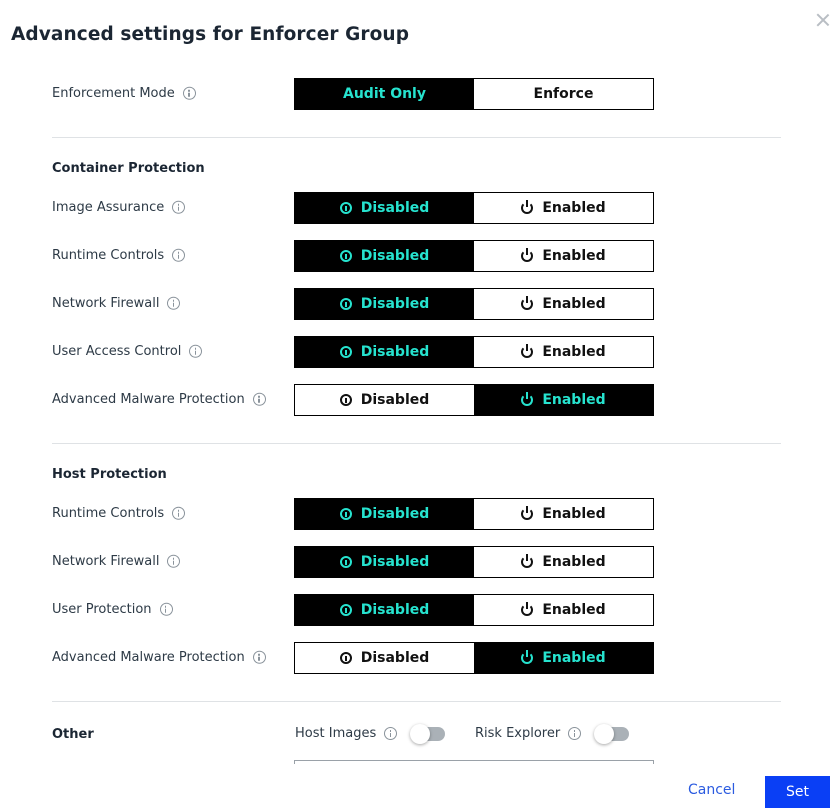  I want to click on set-button: Set, so click(797, 792).